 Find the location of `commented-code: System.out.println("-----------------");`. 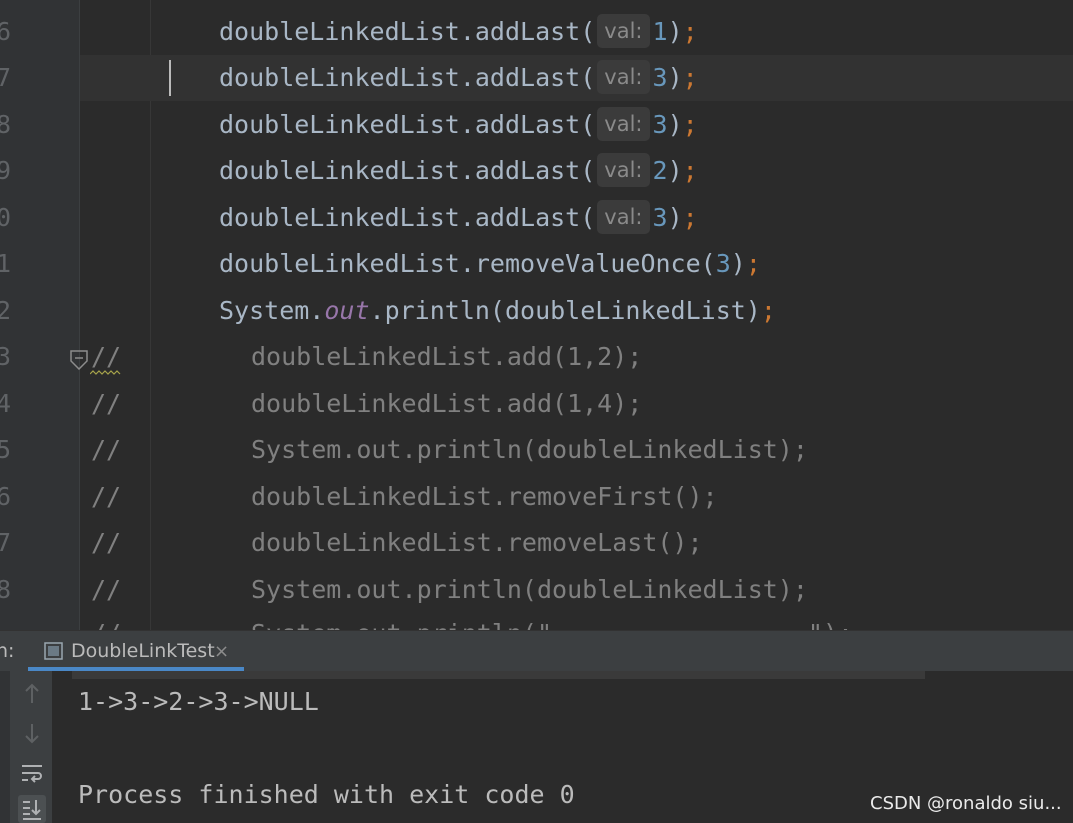

commented-code: System.out.println("-----------------"); is located at coordinates (552, 620).